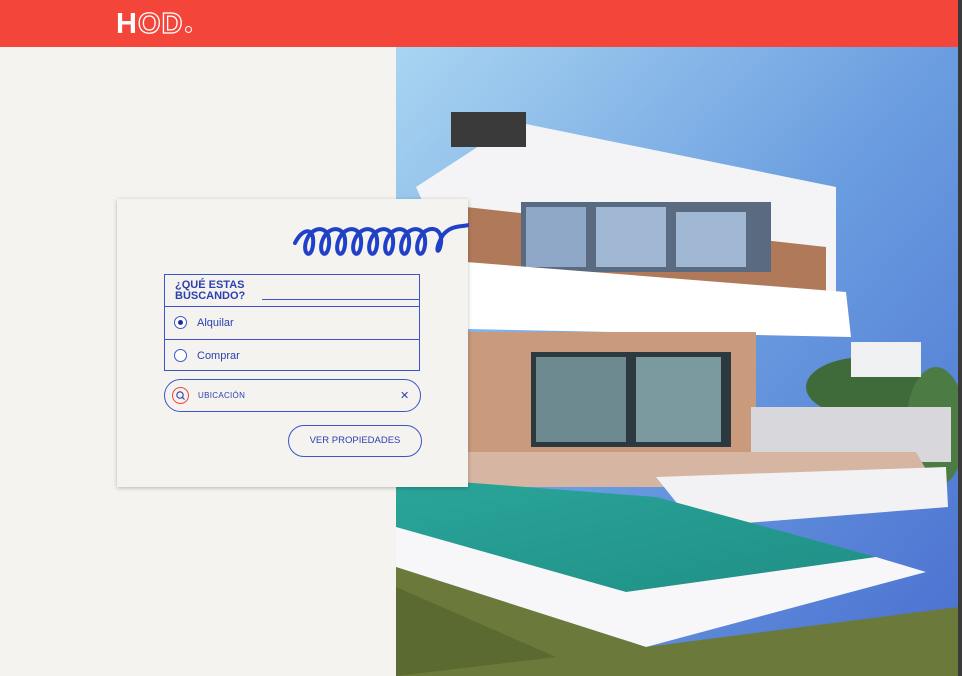 The image size is (962, 676). Describe the element at coordinates (960, 338) in the screenshot. I see `window-edge` at that location.